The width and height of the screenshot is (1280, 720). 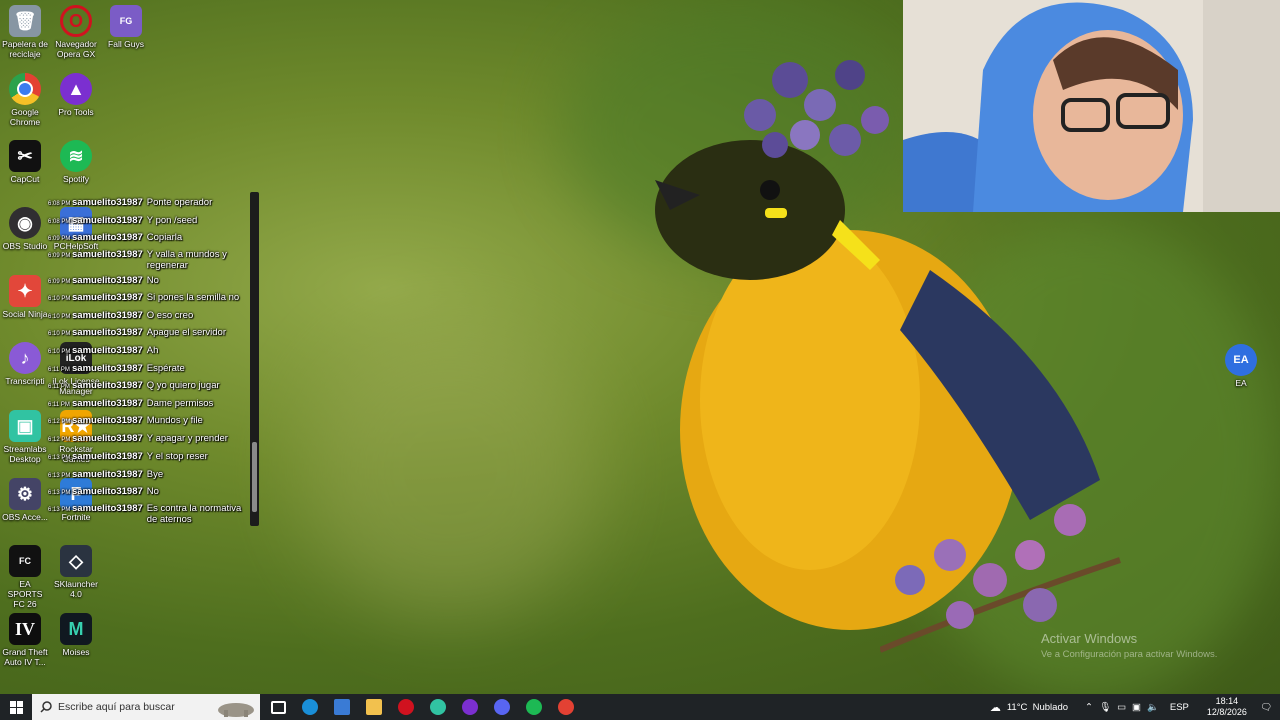 What do you see at coordinates (25, 494) in the screenshot?
I see `obs-accessory-icon: ⚙` at bounding box center [25, 494].